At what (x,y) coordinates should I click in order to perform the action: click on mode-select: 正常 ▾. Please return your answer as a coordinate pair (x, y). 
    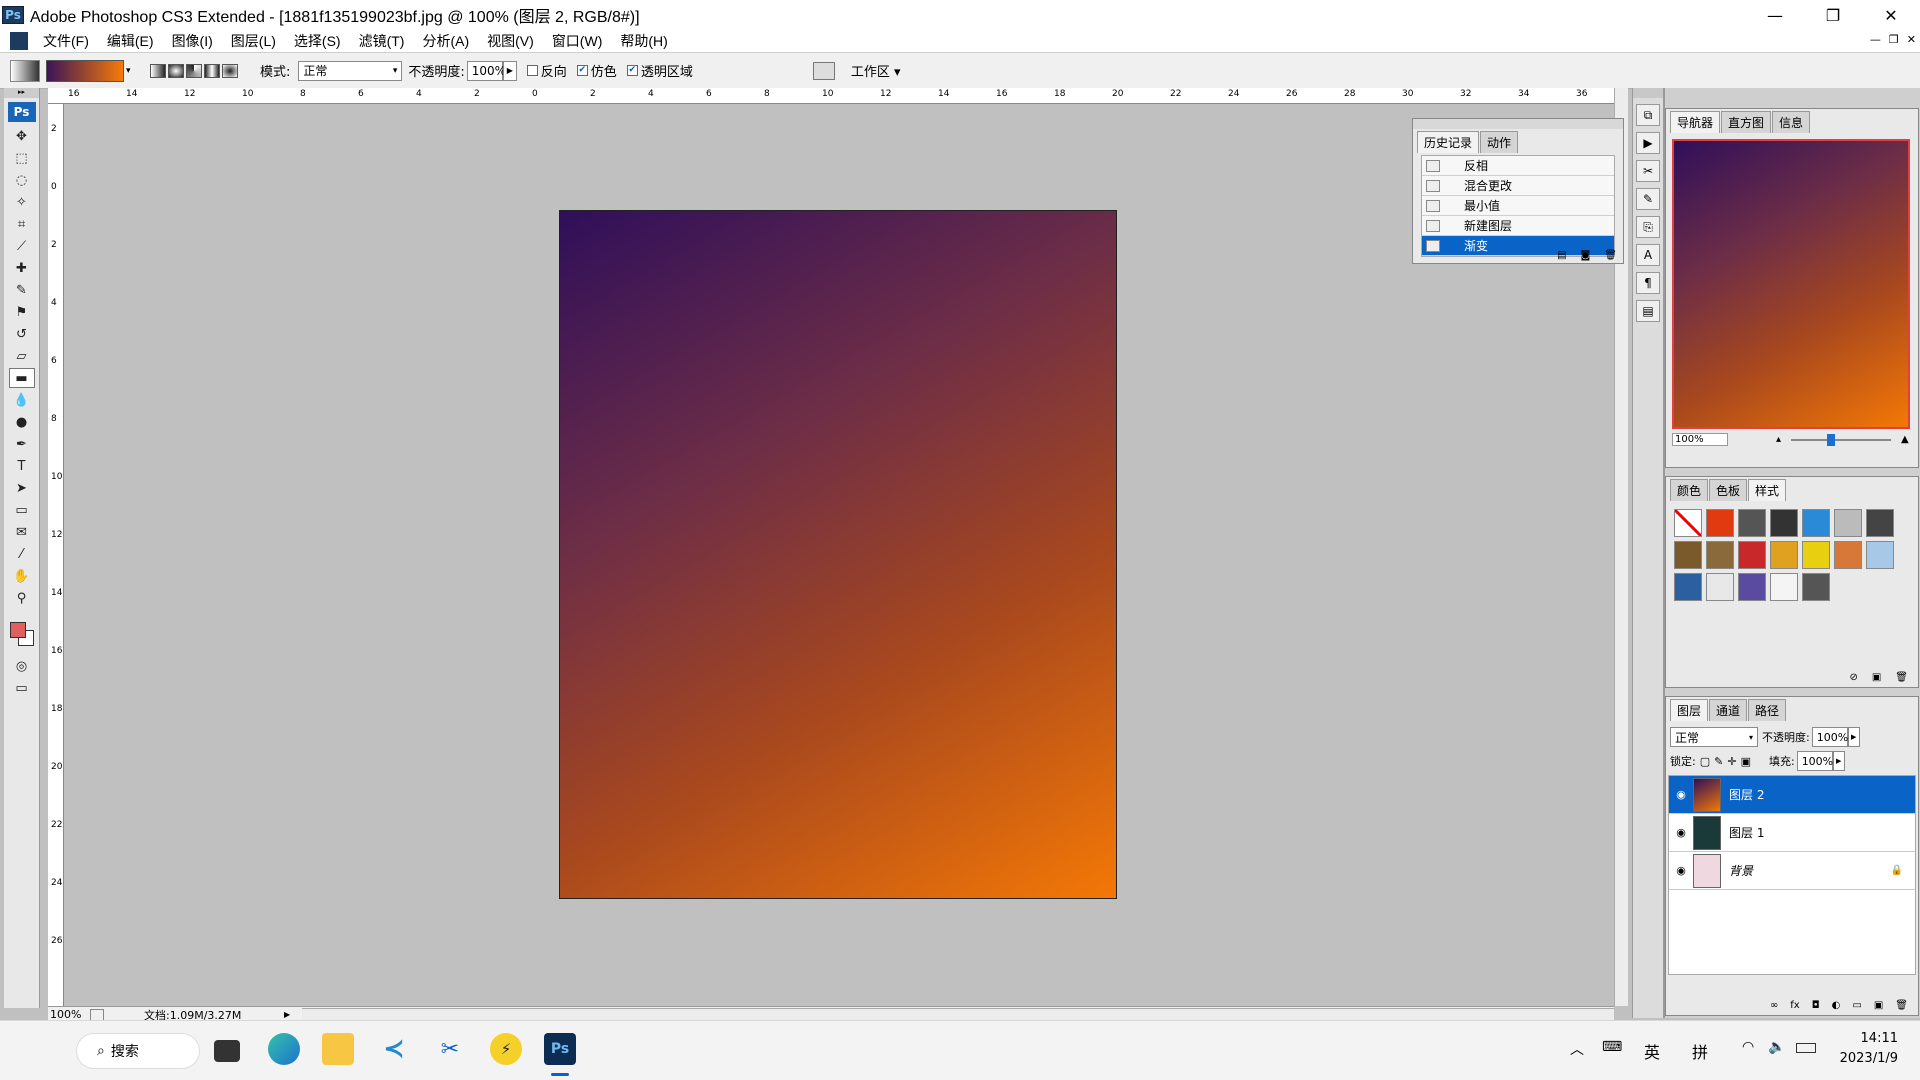
    Looking at the image, I should click on (350, 70).